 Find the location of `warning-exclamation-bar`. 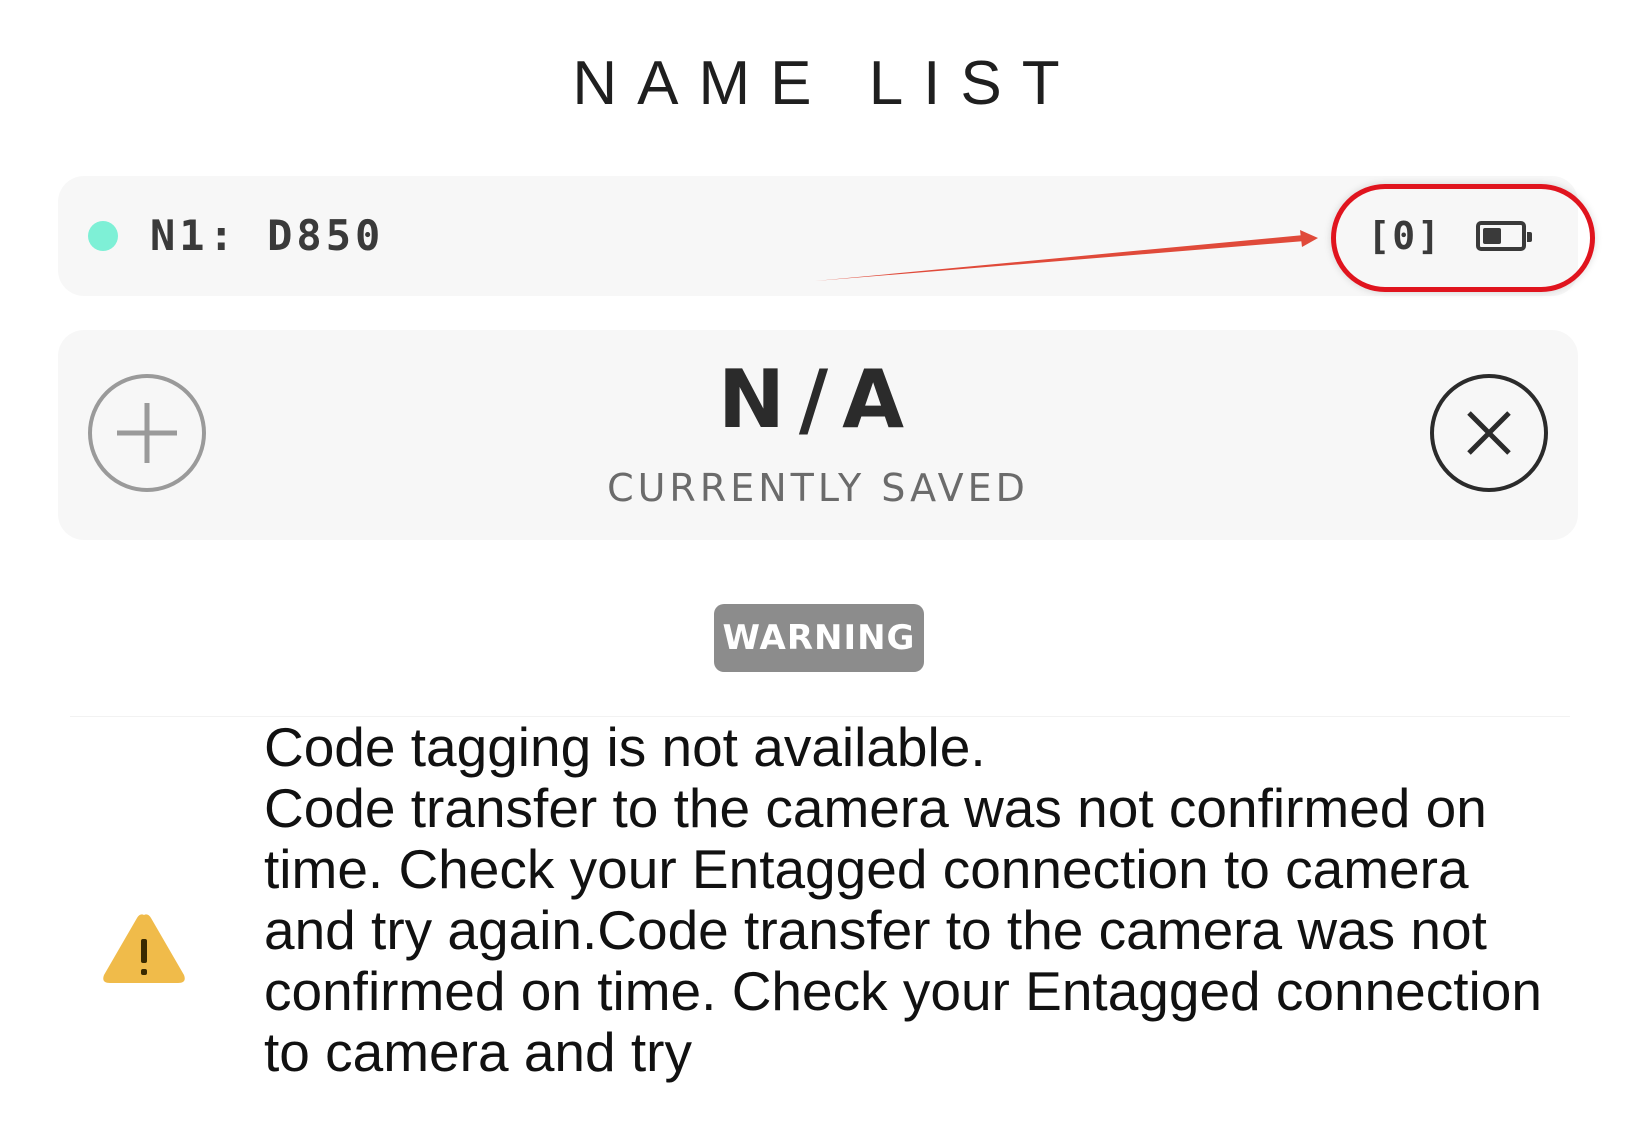

warning-exclamation-bar is located at coordinates (144, 951).